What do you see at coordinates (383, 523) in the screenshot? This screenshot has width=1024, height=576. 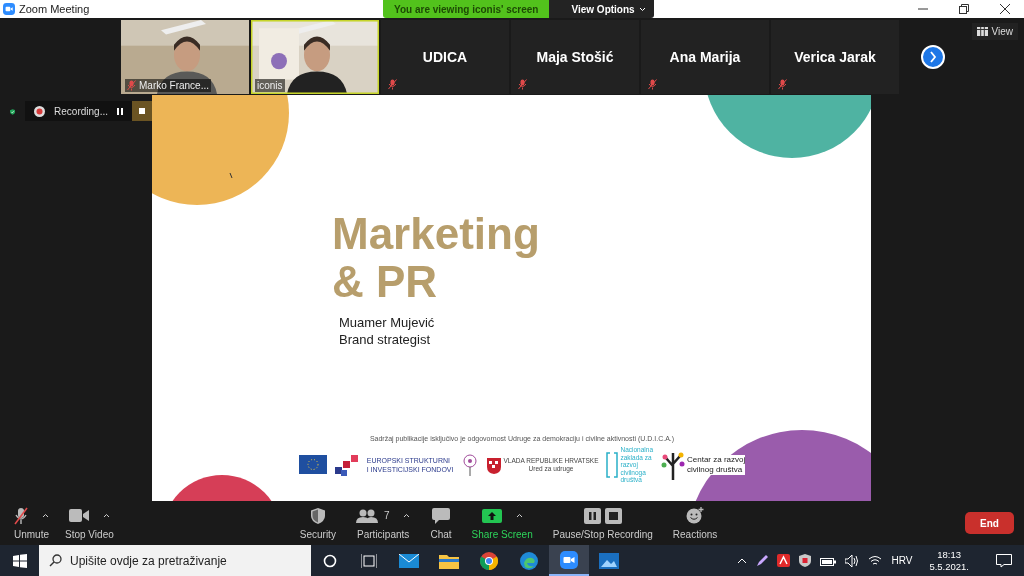 I see `toolbar-button: 7 Participants` at bounding box center [383, 523].